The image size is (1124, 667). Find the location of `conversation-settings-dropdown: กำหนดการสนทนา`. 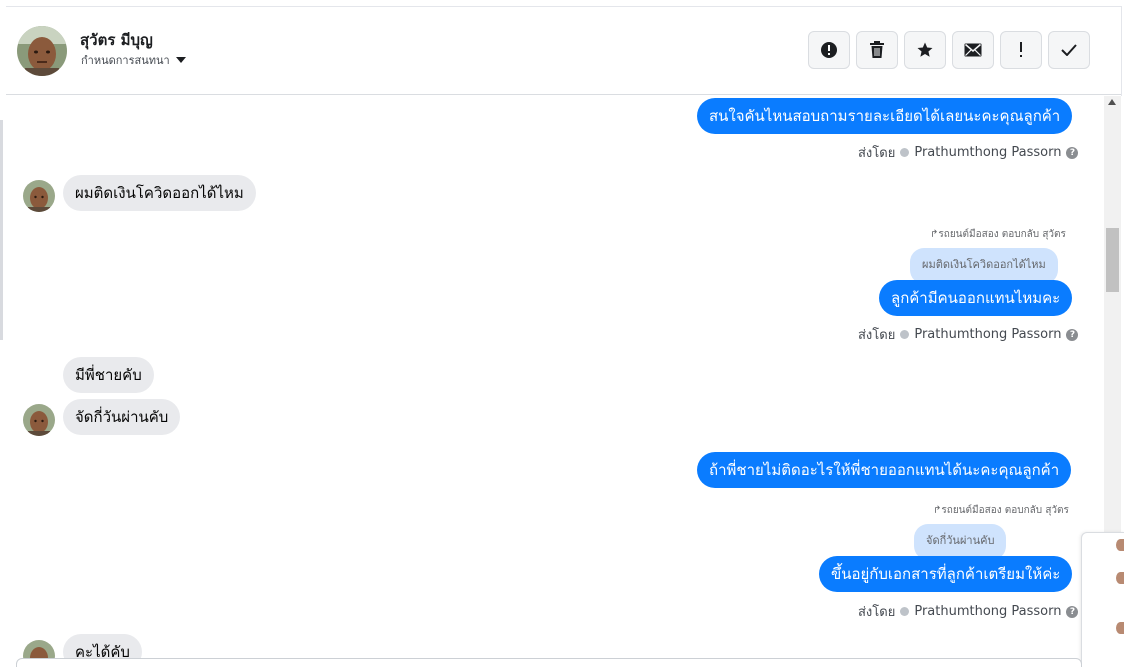

conversation-settings-dropdown: กำหนดการสนทนา is located at coordinates (133, 60).